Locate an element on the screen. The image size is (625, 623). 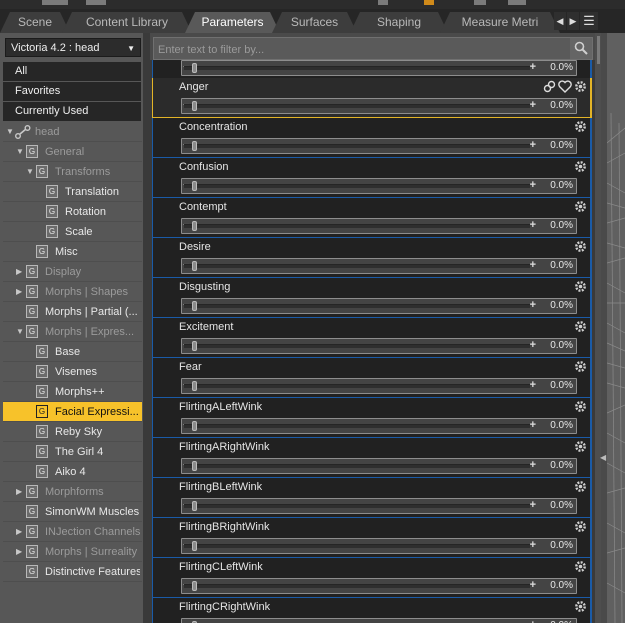
parameter-row: −+0.0% is located at coordinates (372, 70).